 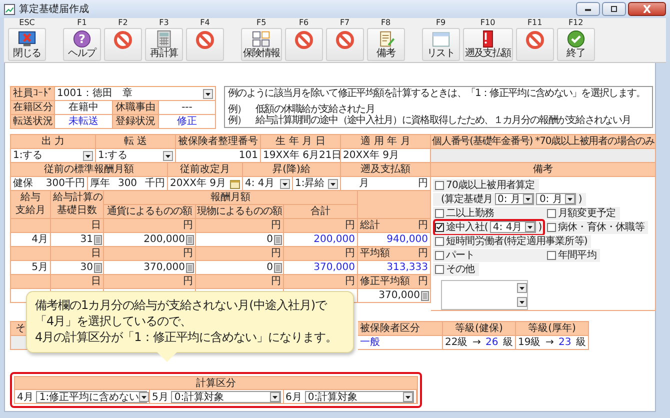 I want to click on month-label: 4月, so click(x=25, y=397).